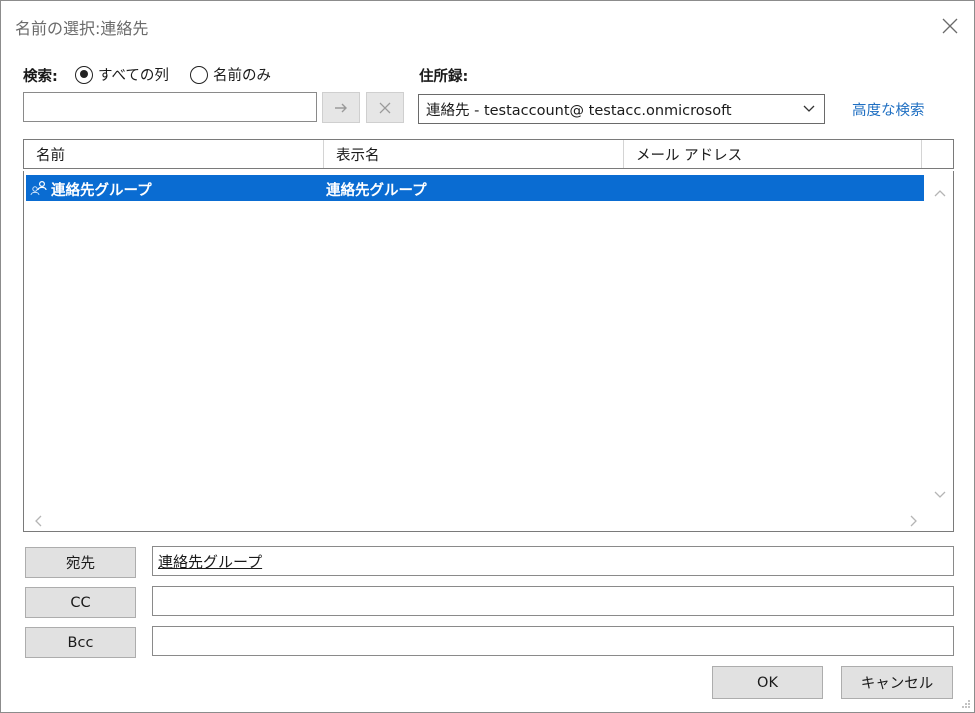  I want to click on cc-field, so click(553, 601).